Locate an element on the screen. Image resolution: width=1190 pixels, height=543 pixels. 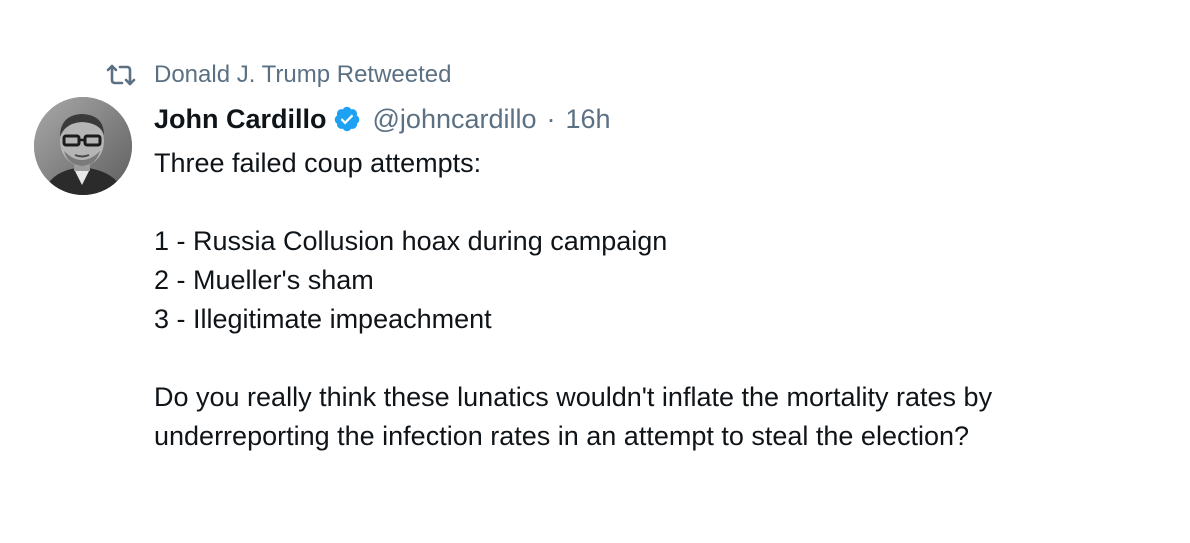
retweet-label: Donald J. Trump Retweeted is located at coordinates (303, 74).